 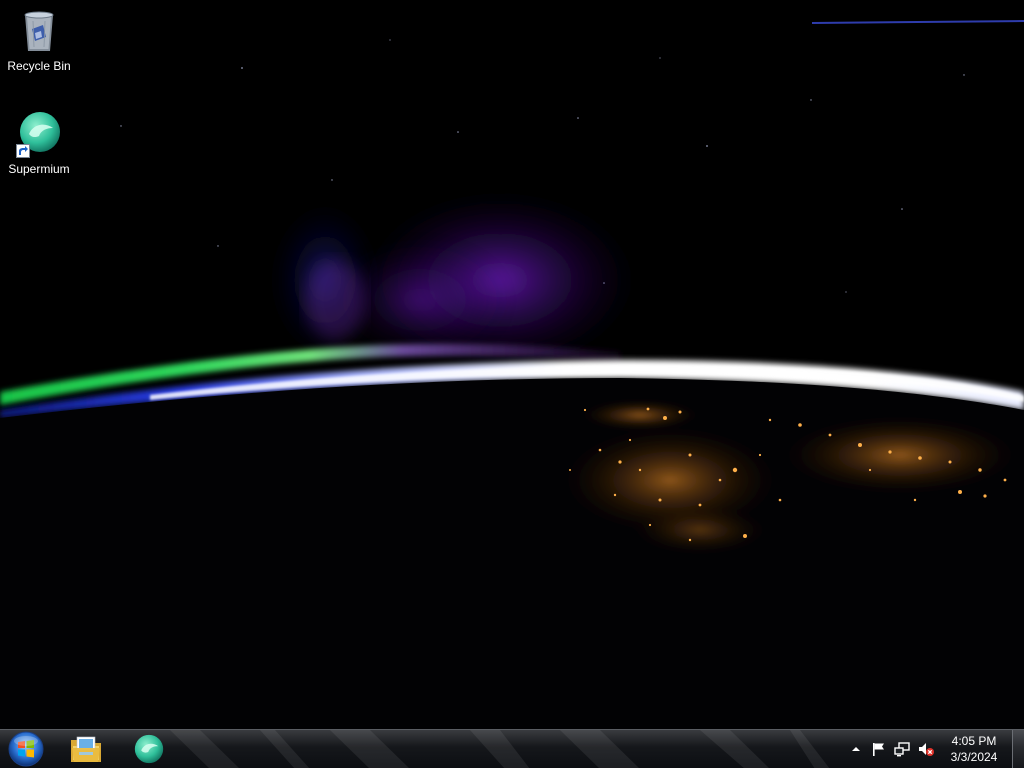 I want to click on clock-time: 4:05 PM, so click(x=974, y=741).